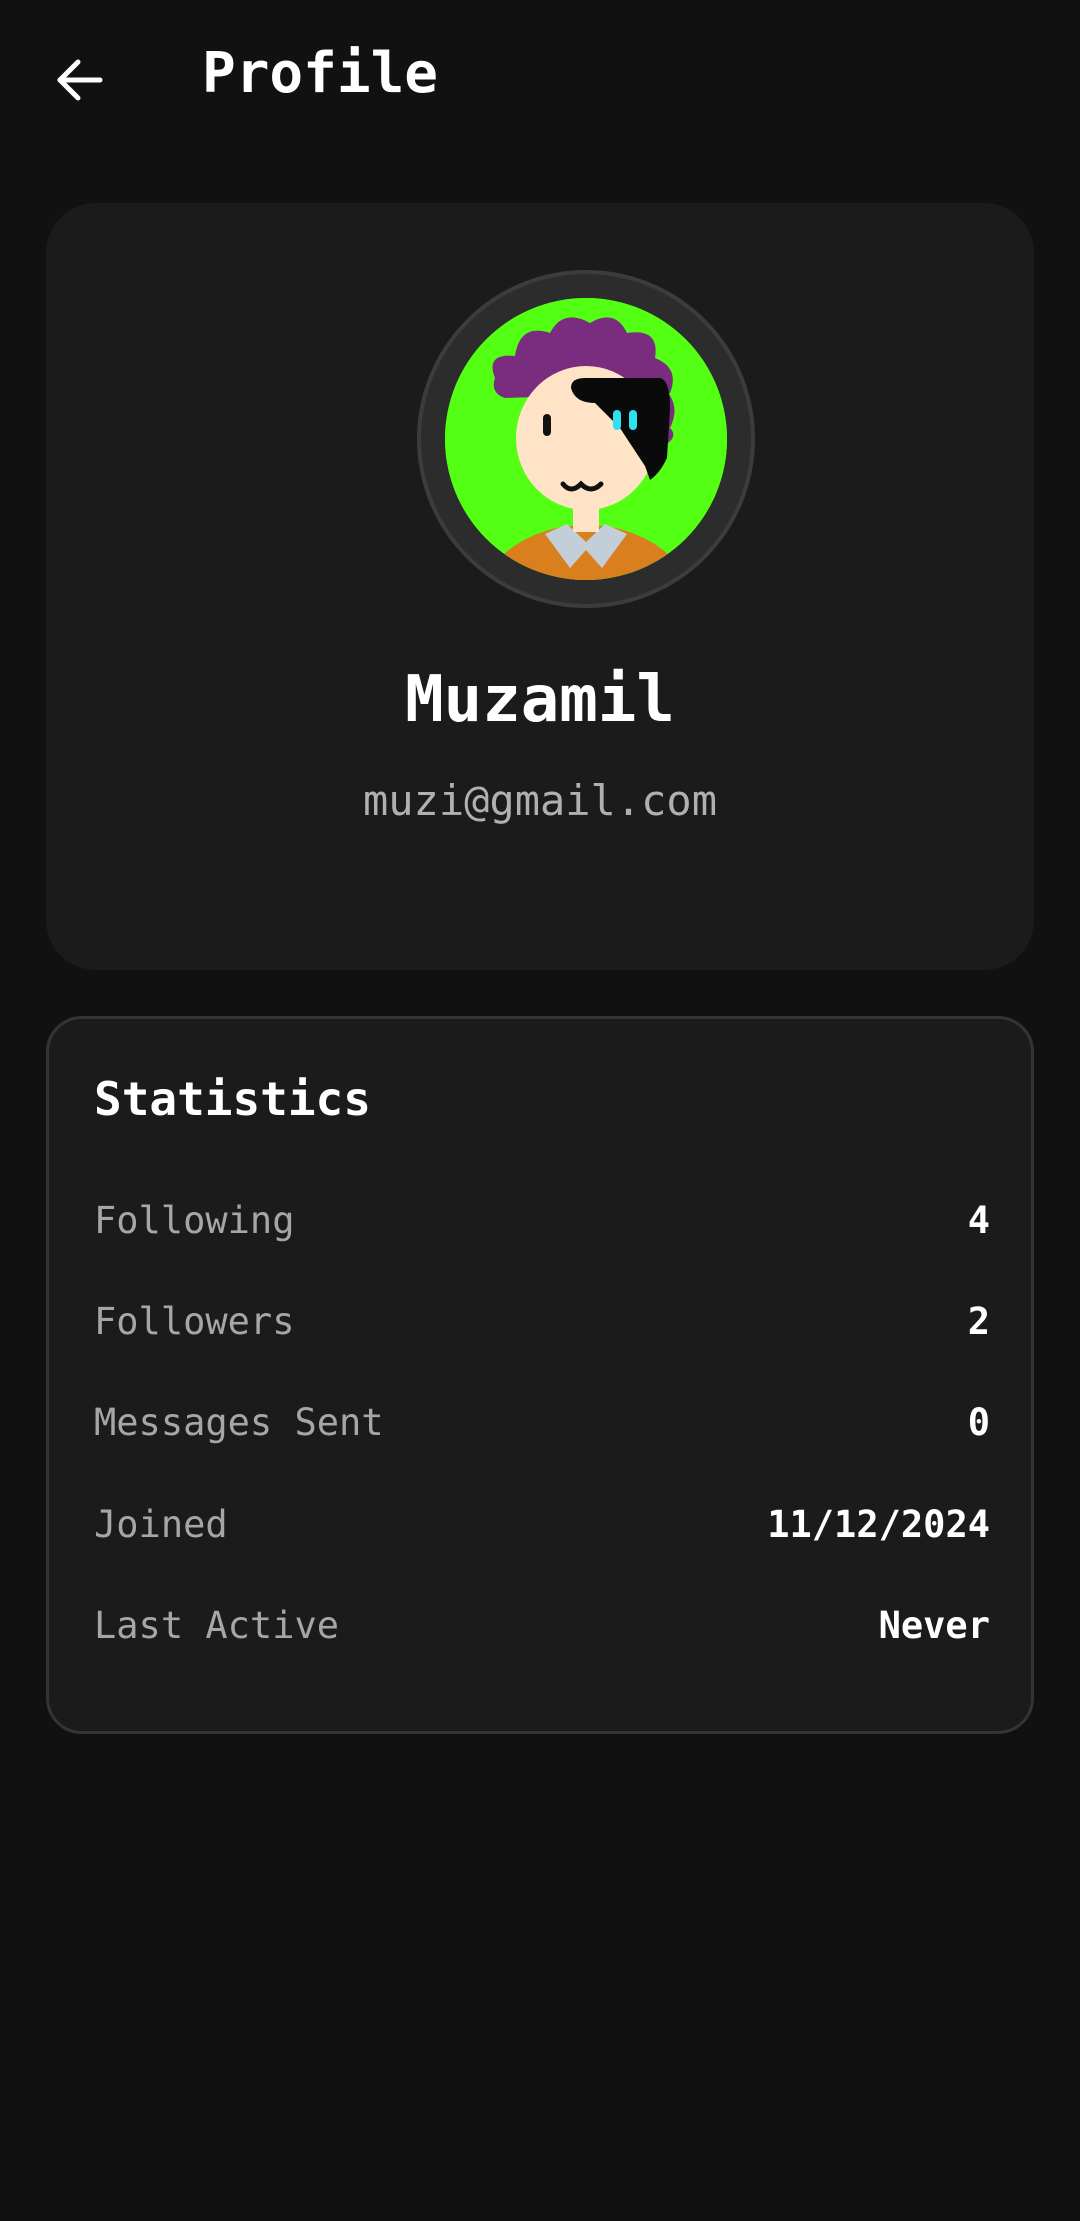 The image size is (1080, 2221). What do you see at coordinates (542, 1422) in the screenshot?
I see `stat-row-messages-sent: Messages Sent 0` at bounding box center [542, 1422].